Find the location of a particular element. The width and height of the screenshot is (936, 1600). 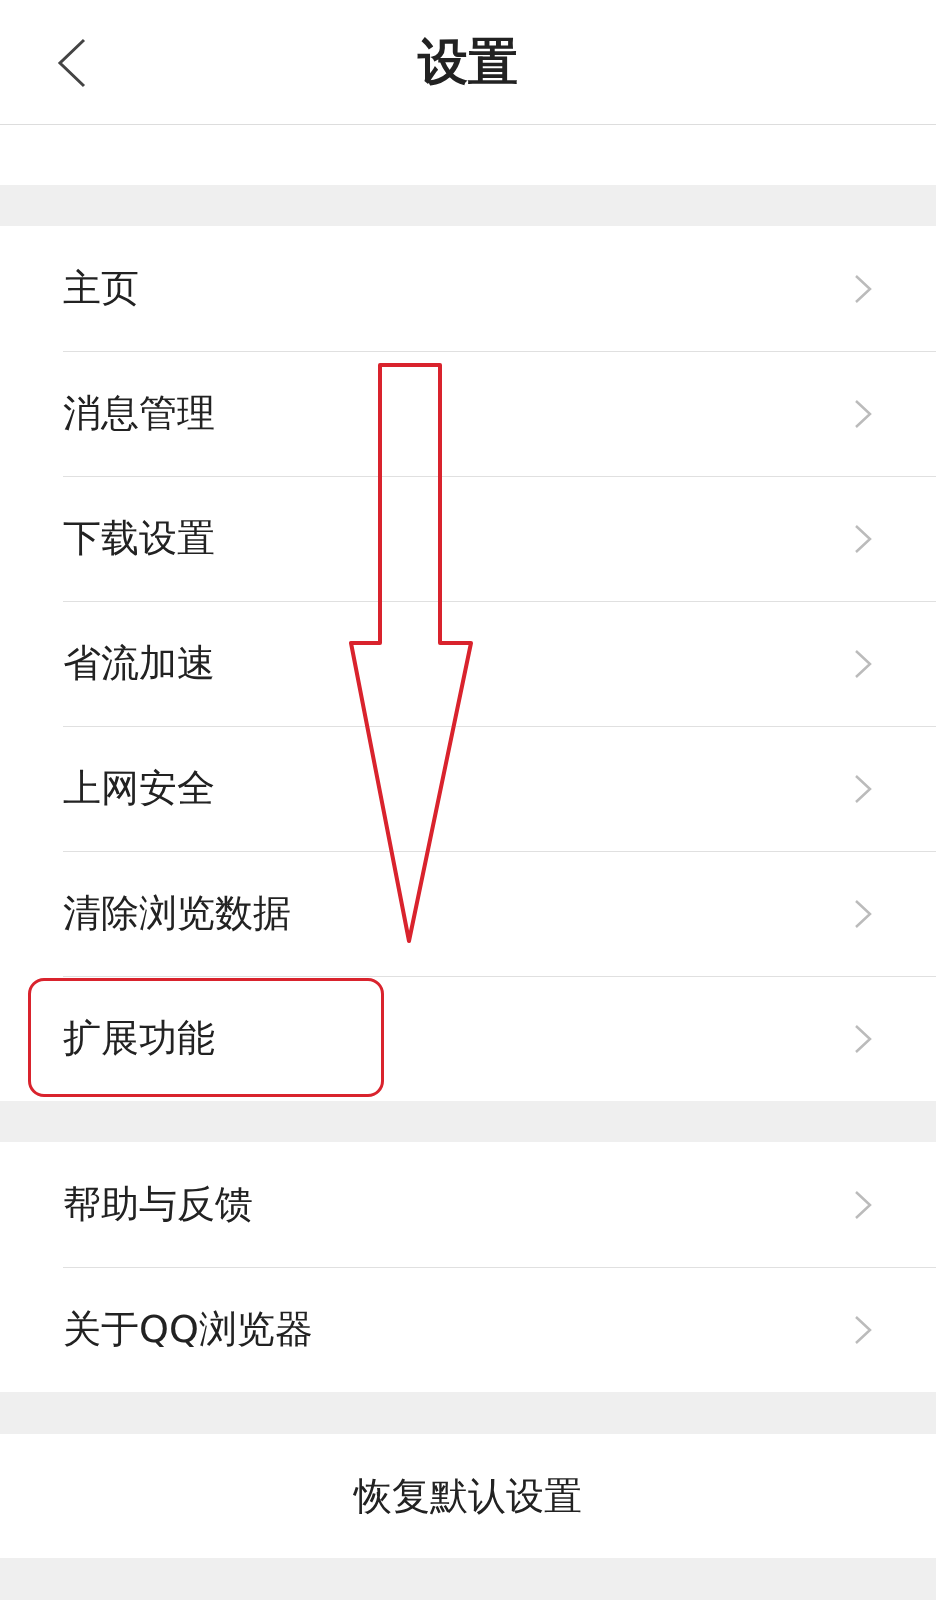

row-label: 主页 is located at coordinates (101, 288).